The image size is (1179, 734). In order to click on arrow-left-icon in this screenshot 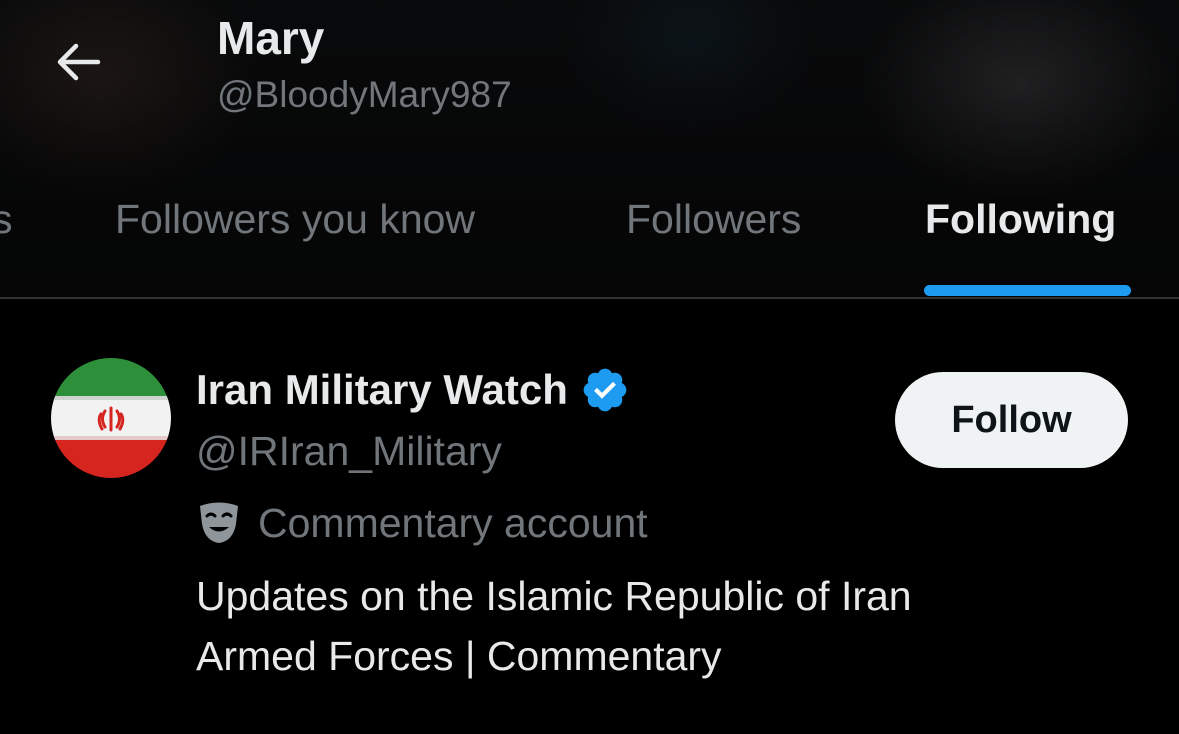, I will do `click(79, 62)`.